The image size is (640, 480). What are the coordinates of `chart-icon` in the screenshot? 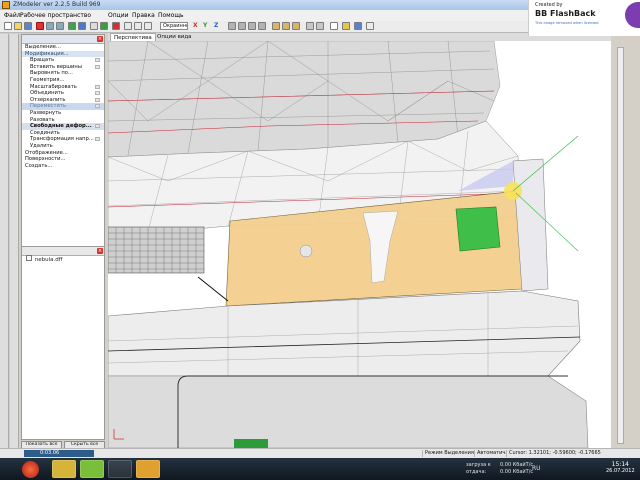 It's located at (334, 26).